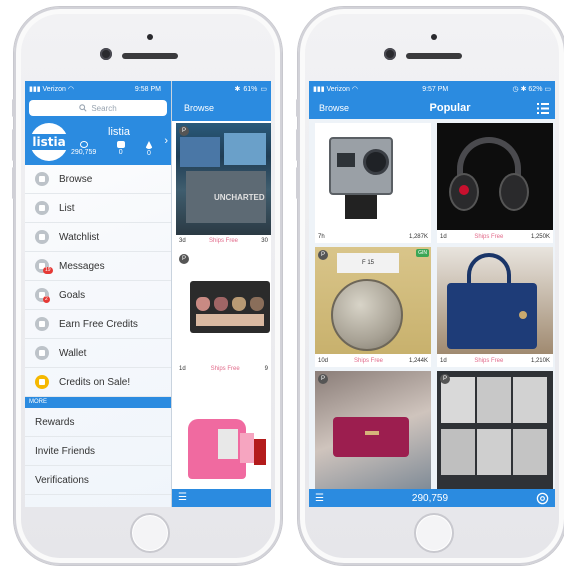 The image size is (564, 571). What do you see at coordinates (221, 89) in the screenshot?
I see `status-bar-right: ✱ 61% ▭` at bounding box center [221, 89].